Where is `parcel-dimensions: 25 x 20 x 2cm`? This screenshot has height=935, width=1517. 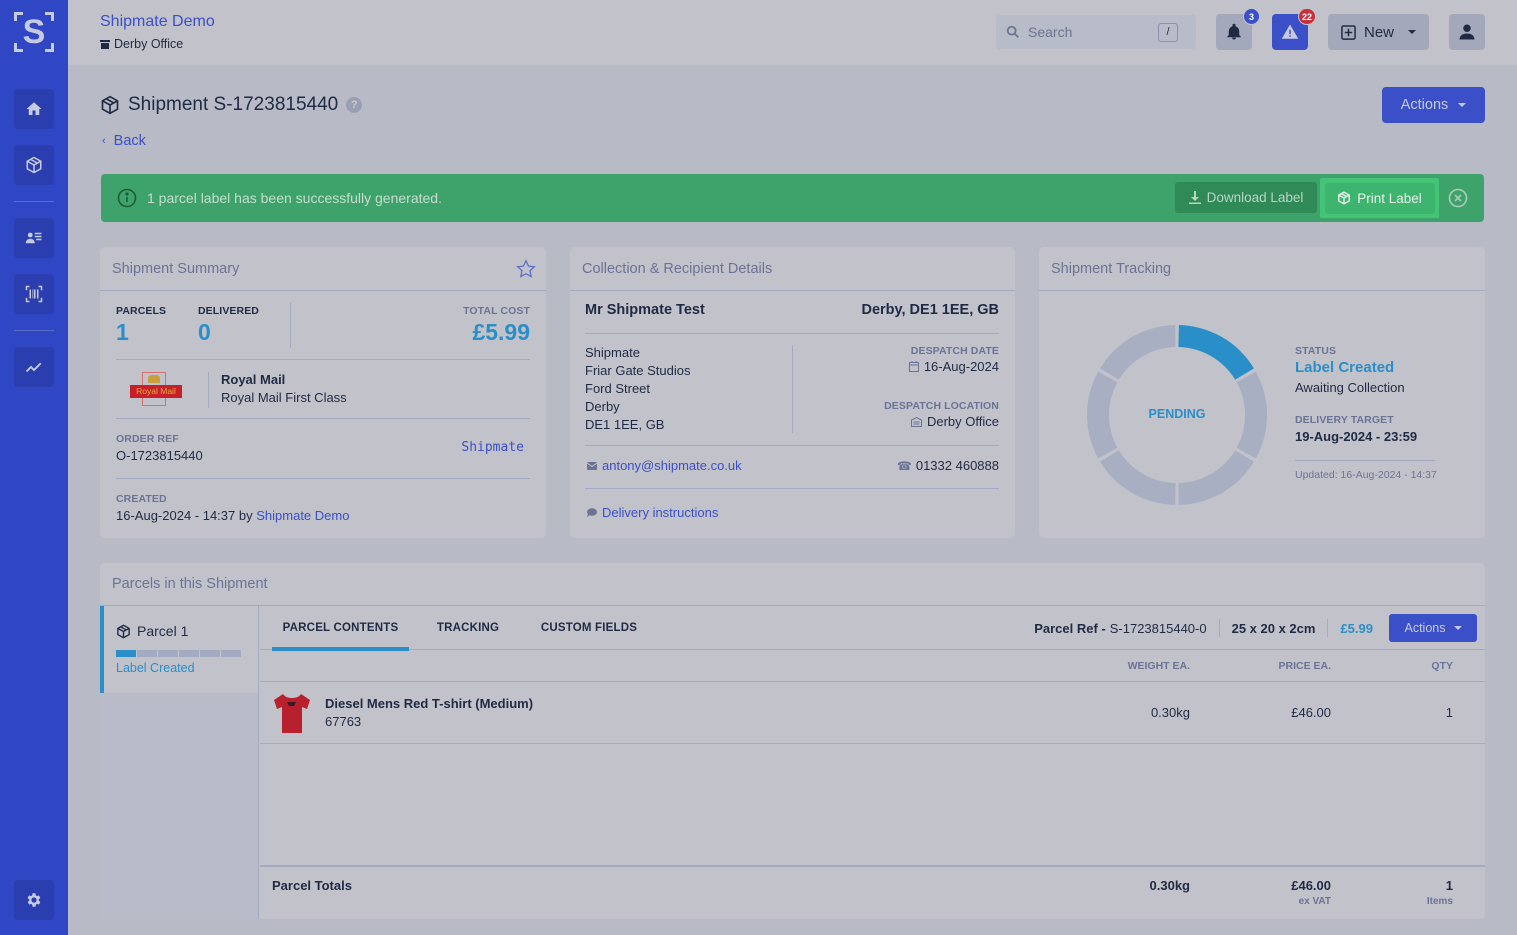 parcel-dimensions: 25 x 20 x 2cm is located at coordinates (1273, 628).